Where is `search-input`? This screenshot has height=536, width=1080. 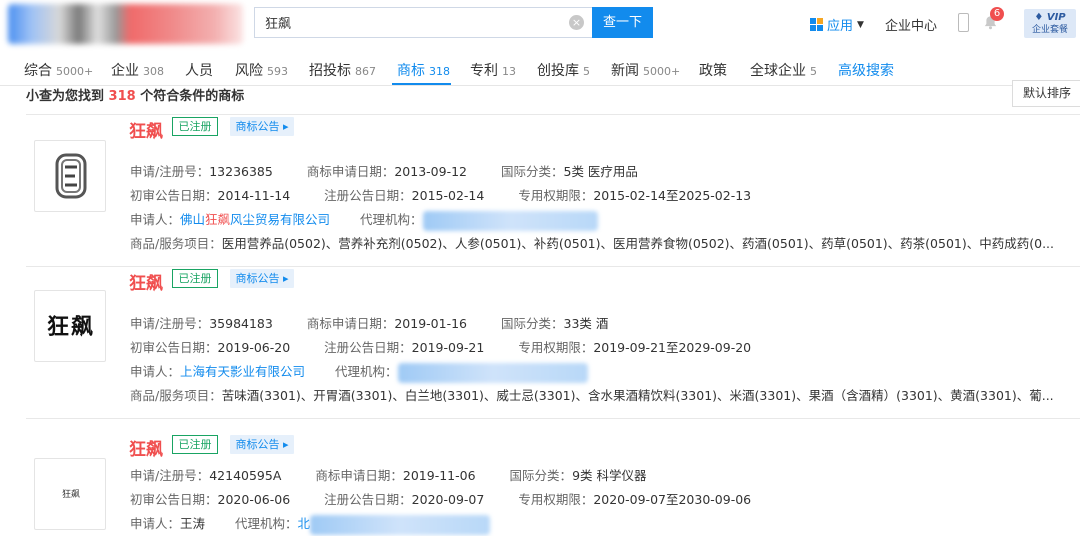
search-input is located at coordinates (415, 22).